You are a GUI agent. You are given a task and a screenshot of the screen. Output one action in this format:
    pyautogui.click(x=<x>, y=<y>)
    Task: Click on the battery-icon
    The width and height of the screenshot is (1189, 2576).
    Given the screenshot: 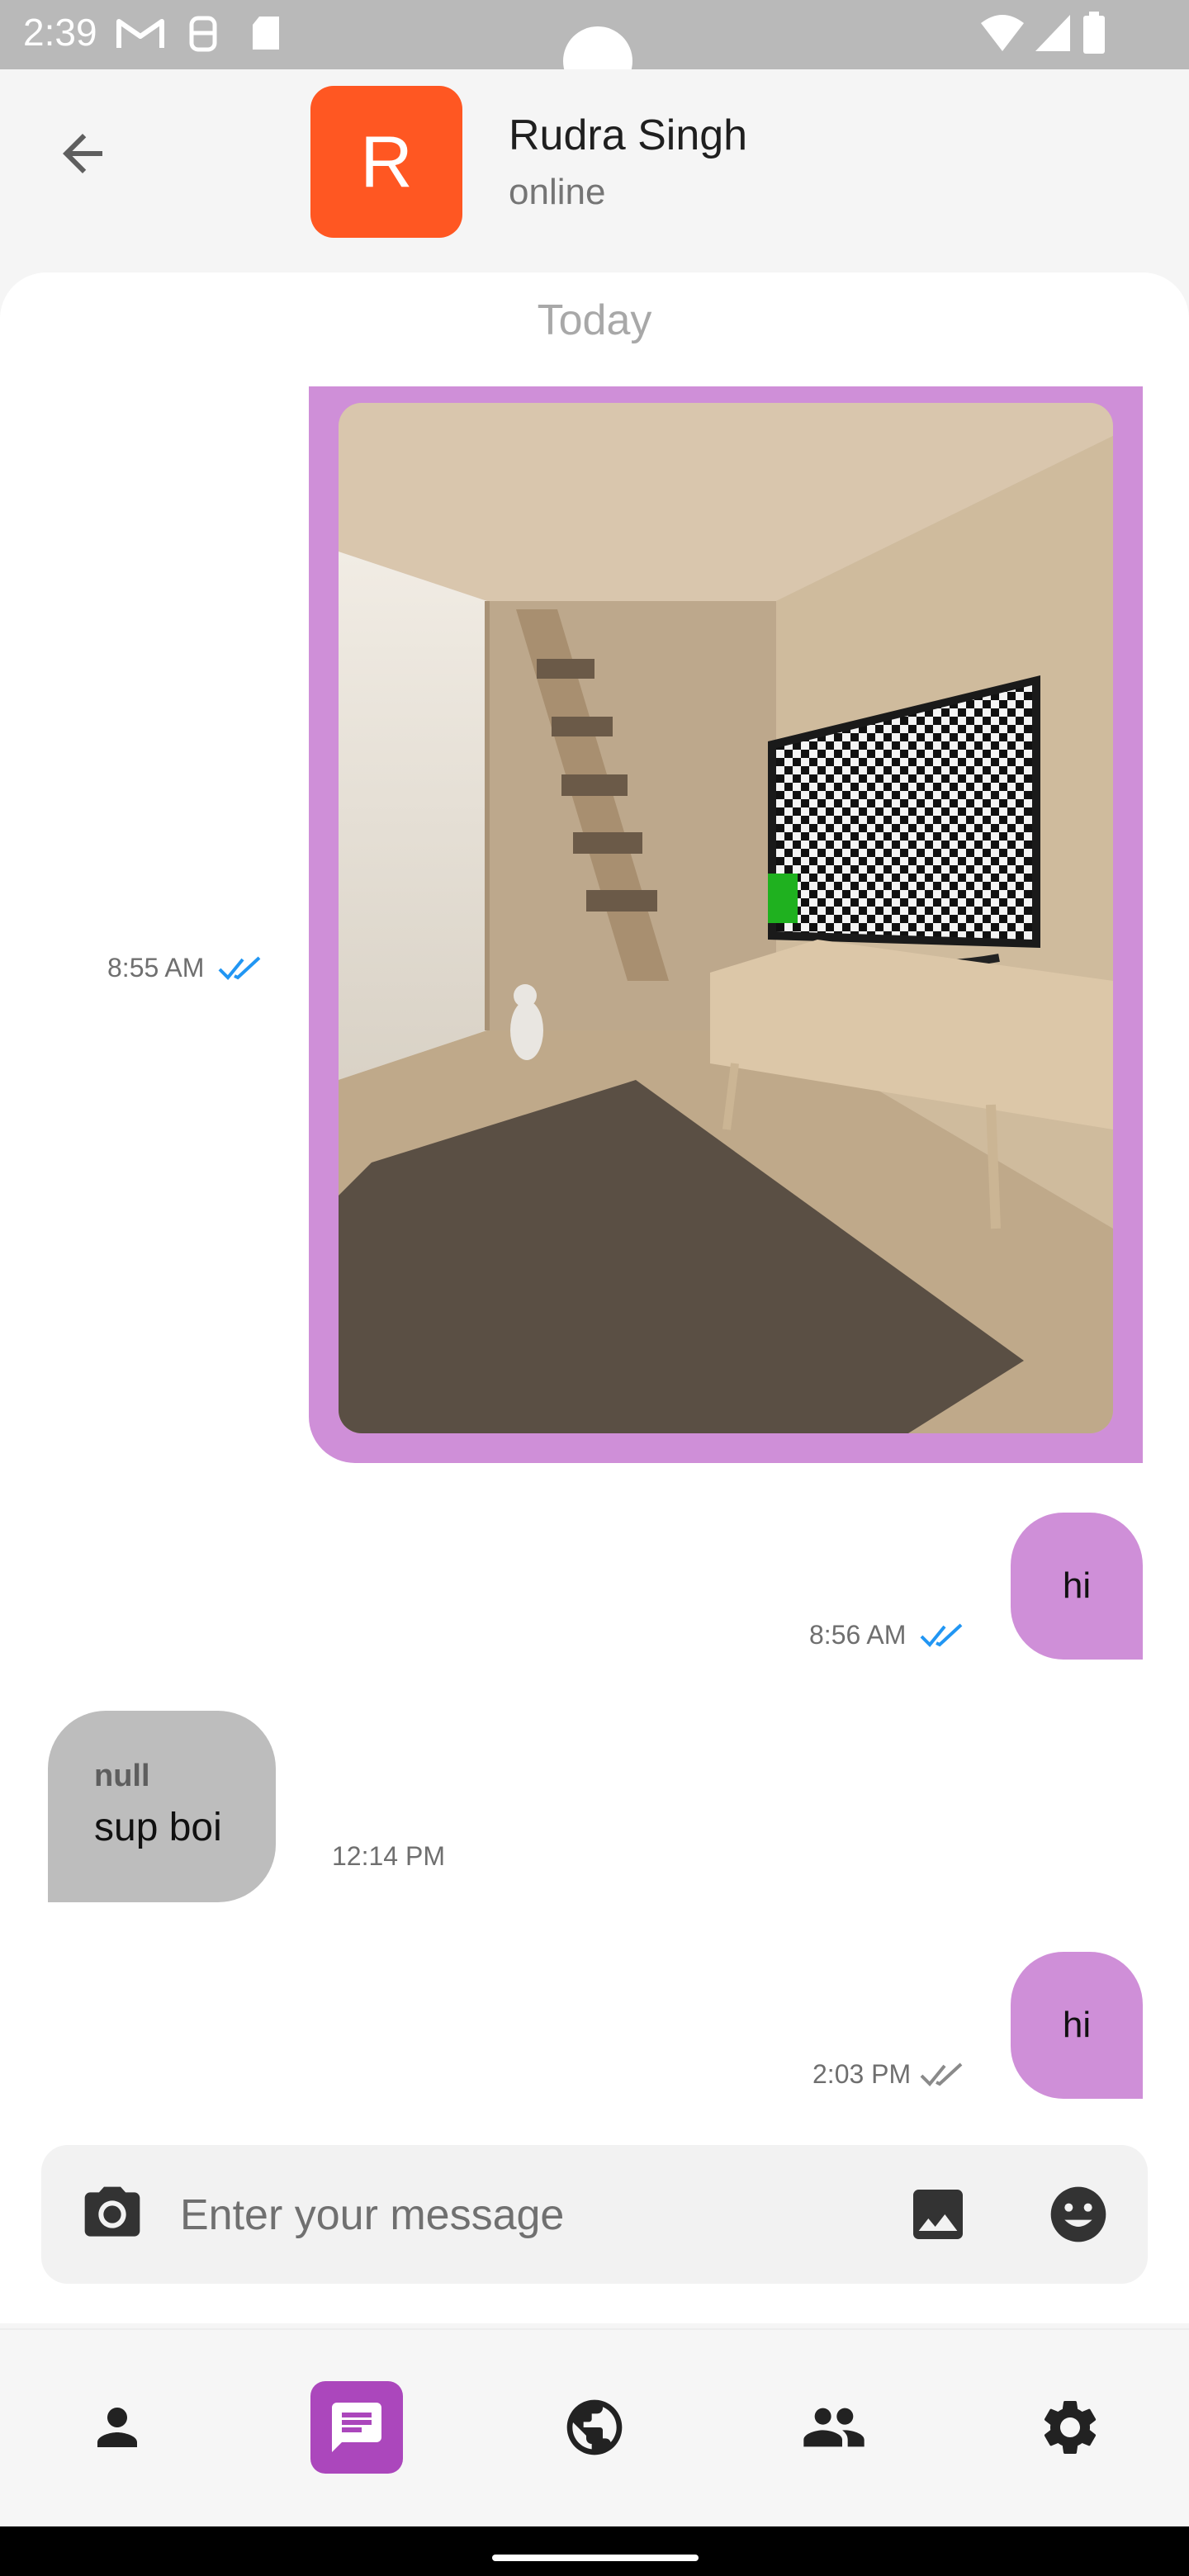 What is the action you would take?
    pyautogui.click(x=1094, y=33)
    